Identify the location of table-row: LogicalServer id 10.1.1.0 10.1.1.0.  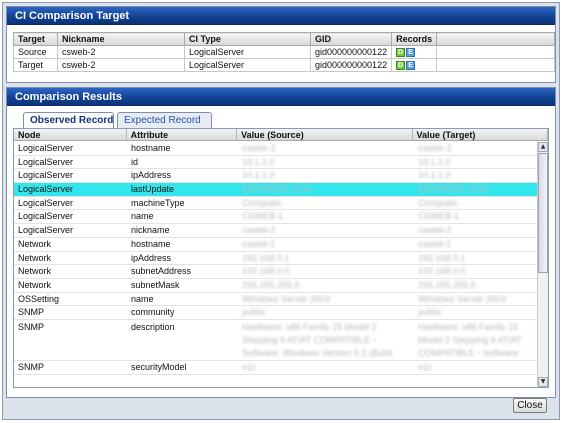
(276, 163).